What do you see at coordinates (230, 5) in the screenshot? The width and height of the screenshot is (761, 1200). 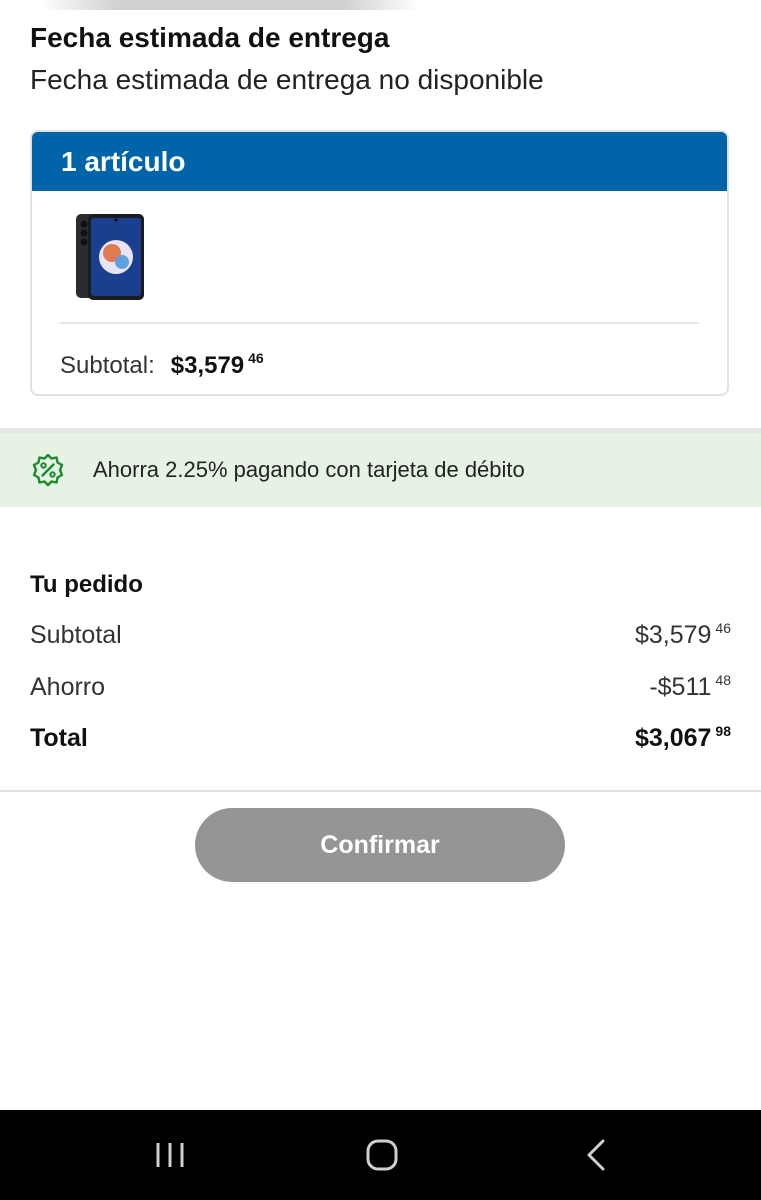 I see `top-fade` at bounding box center [230, 5].